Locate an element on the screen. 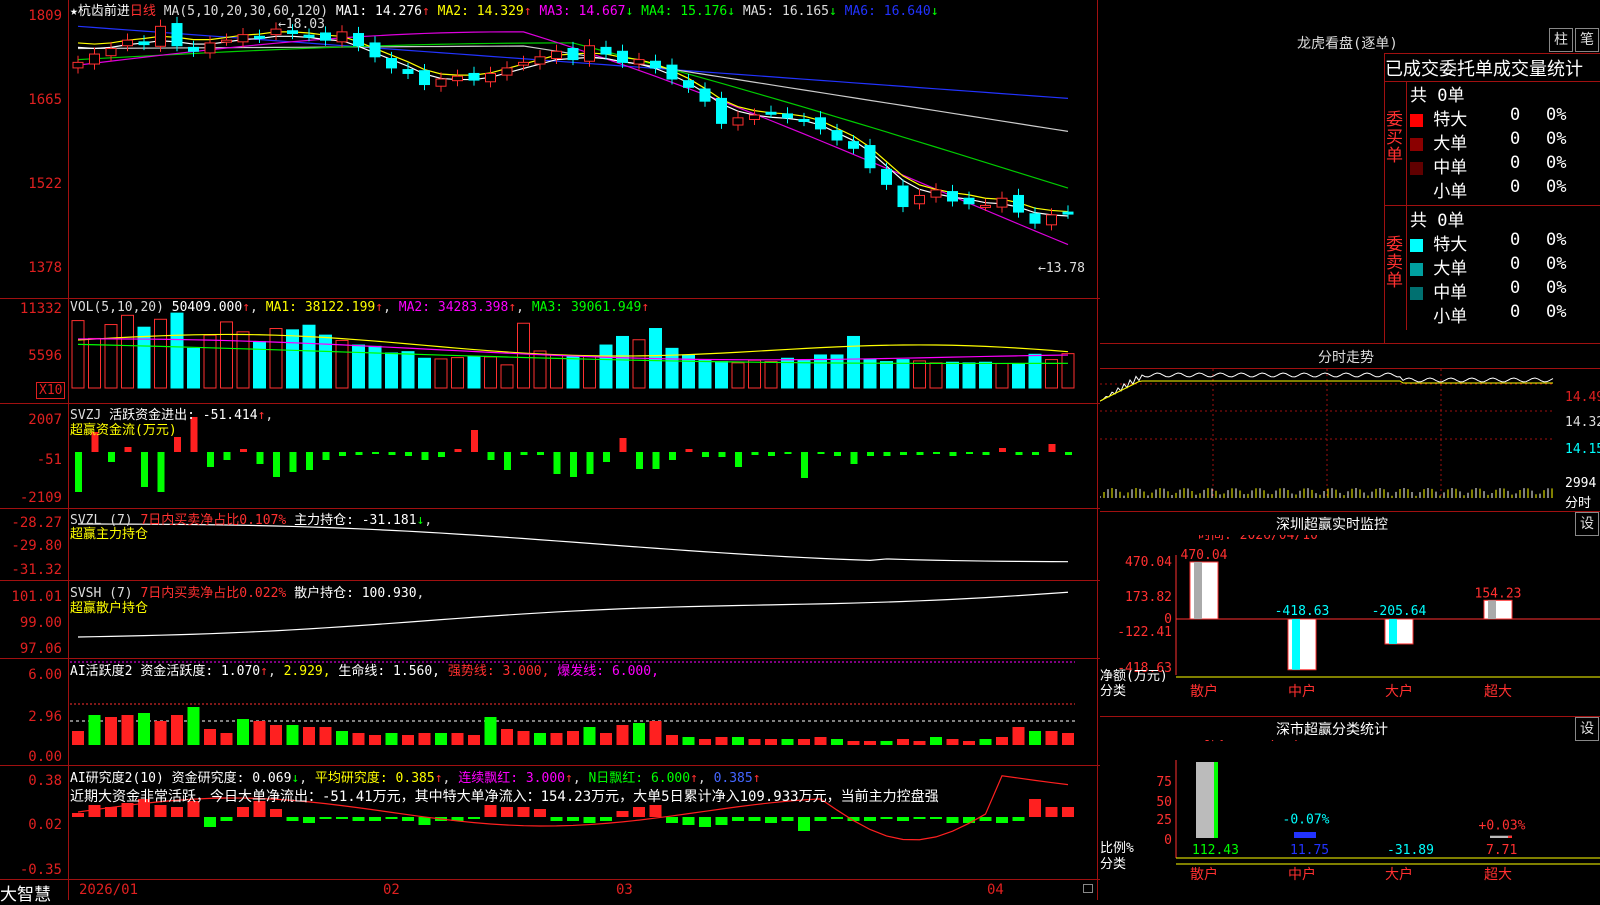  monitor-settings-button: 设 is located at coordinates (1587, 524).